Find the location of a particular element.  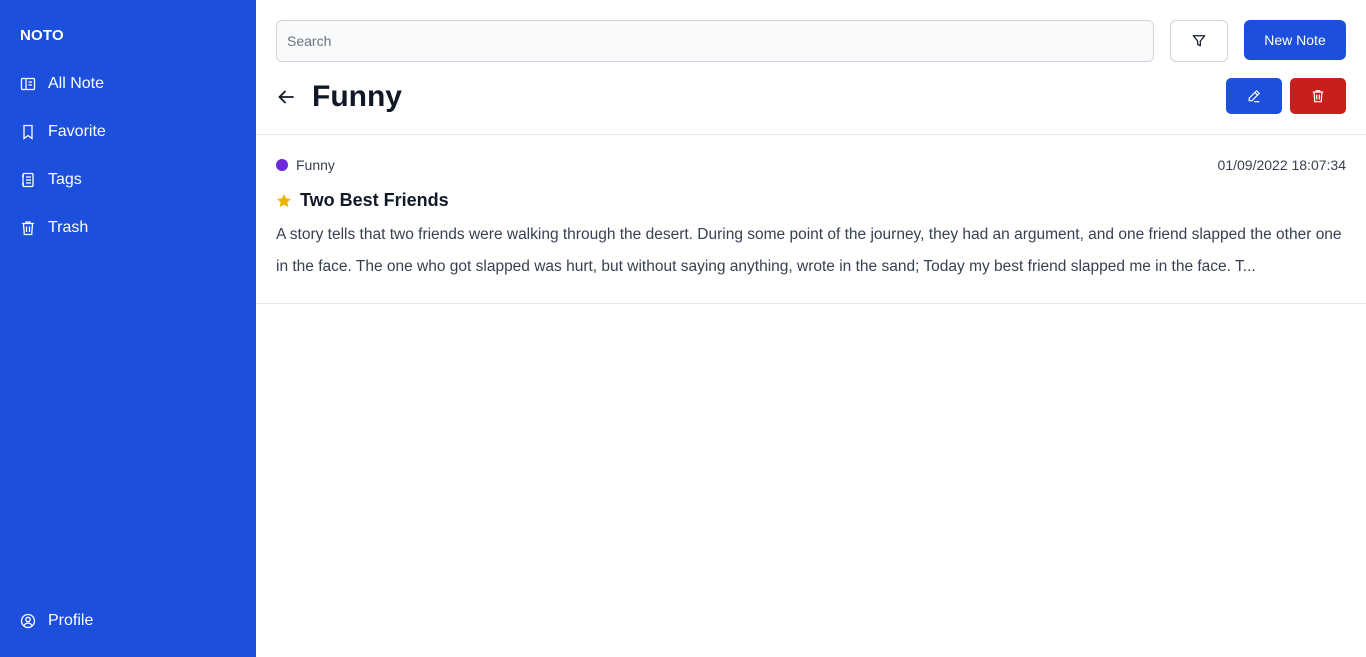

sidebar-item-favorite: Favorite is located at coordinates (128, 132).